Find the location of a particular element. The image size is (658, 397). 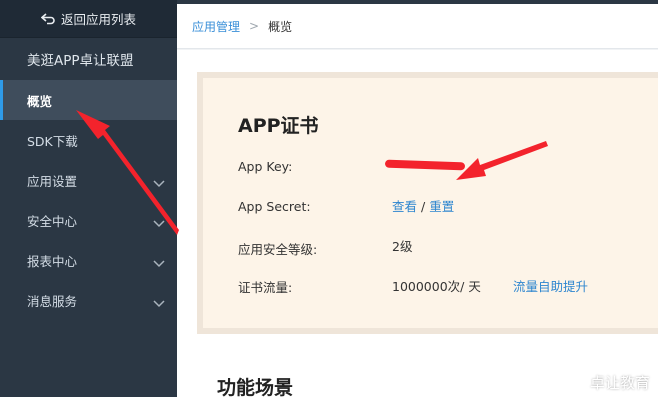

reset-secret-link: 重置 is located at coordinates (441, 206).